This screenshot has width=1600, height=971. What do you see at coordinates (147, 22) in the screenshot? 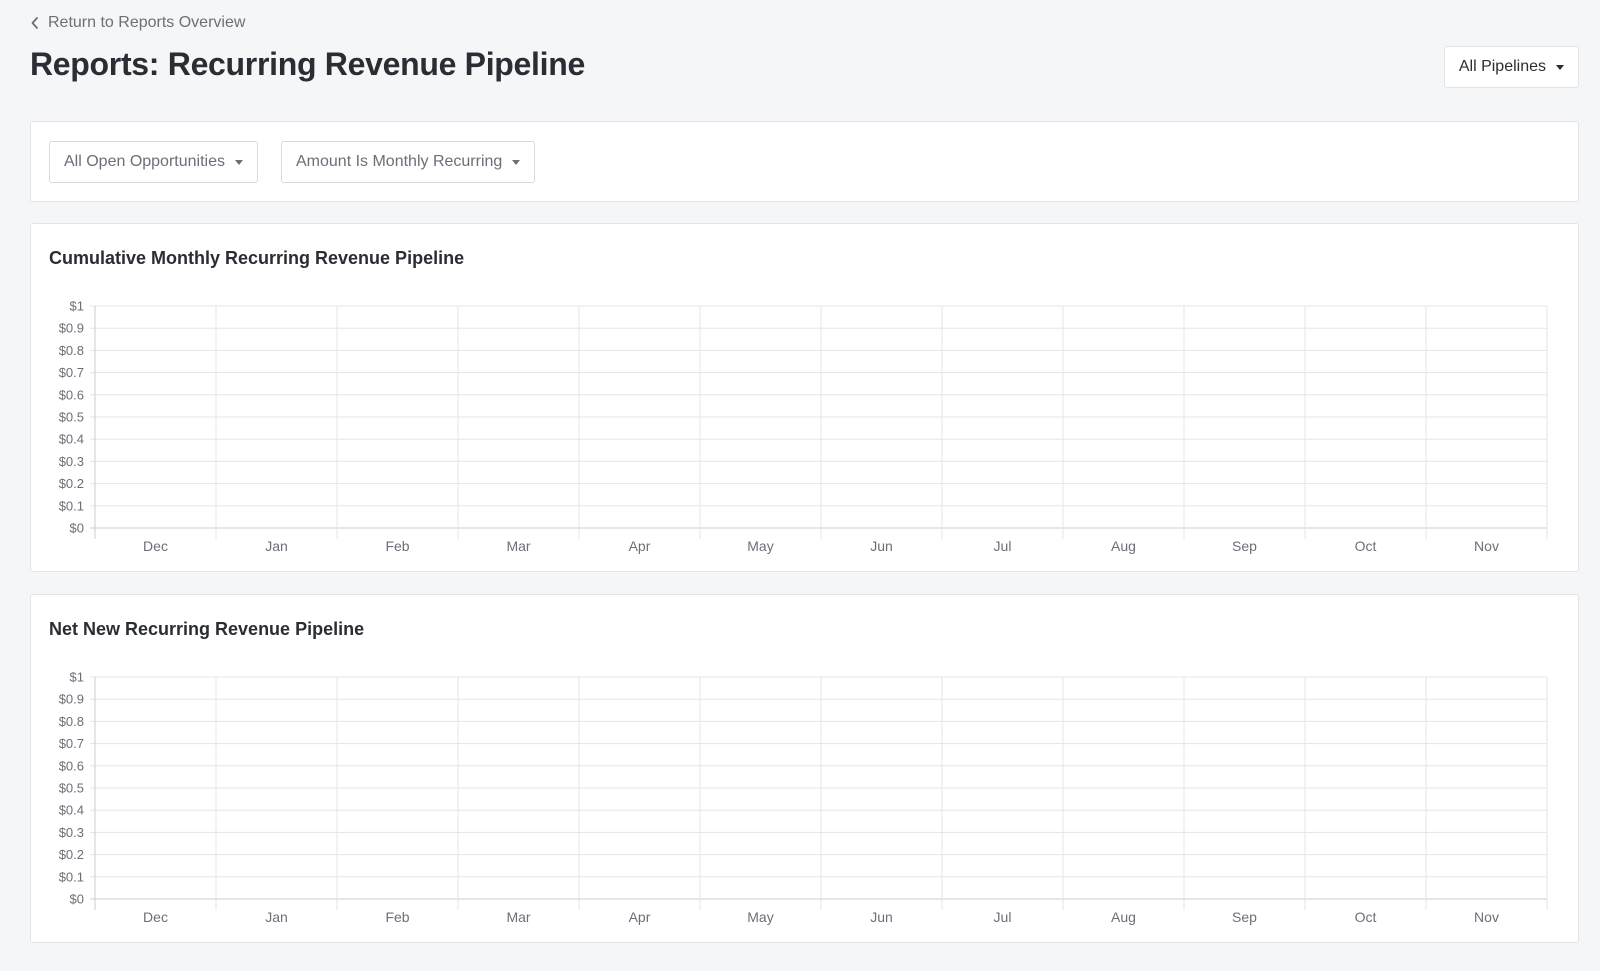
I see `back-link-label: Return to Reports Overview` at bounding box center [147, 22].